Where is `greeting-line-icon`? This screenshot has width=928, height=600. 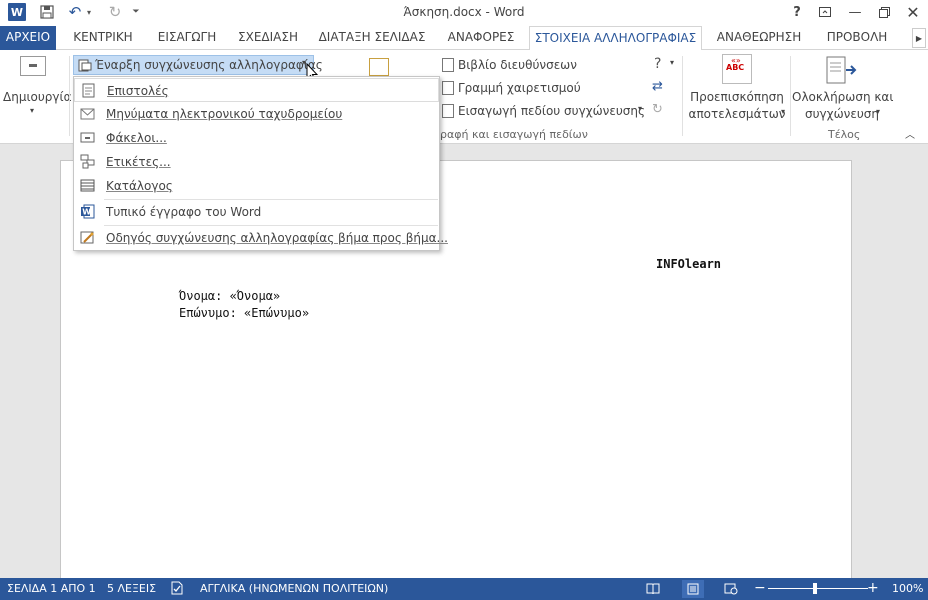
greeting-line-icon is located at coordinates (448, 88).